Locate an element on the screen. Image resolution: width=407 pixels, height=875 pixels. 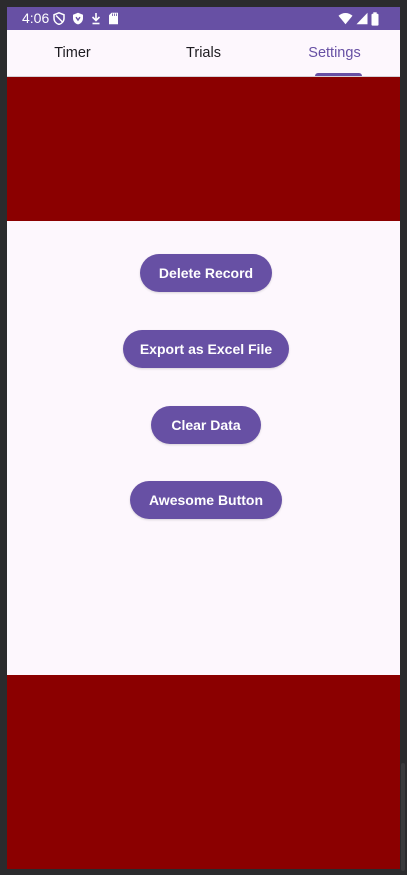
active-tab-indicator is located at coordinates (338, 74).